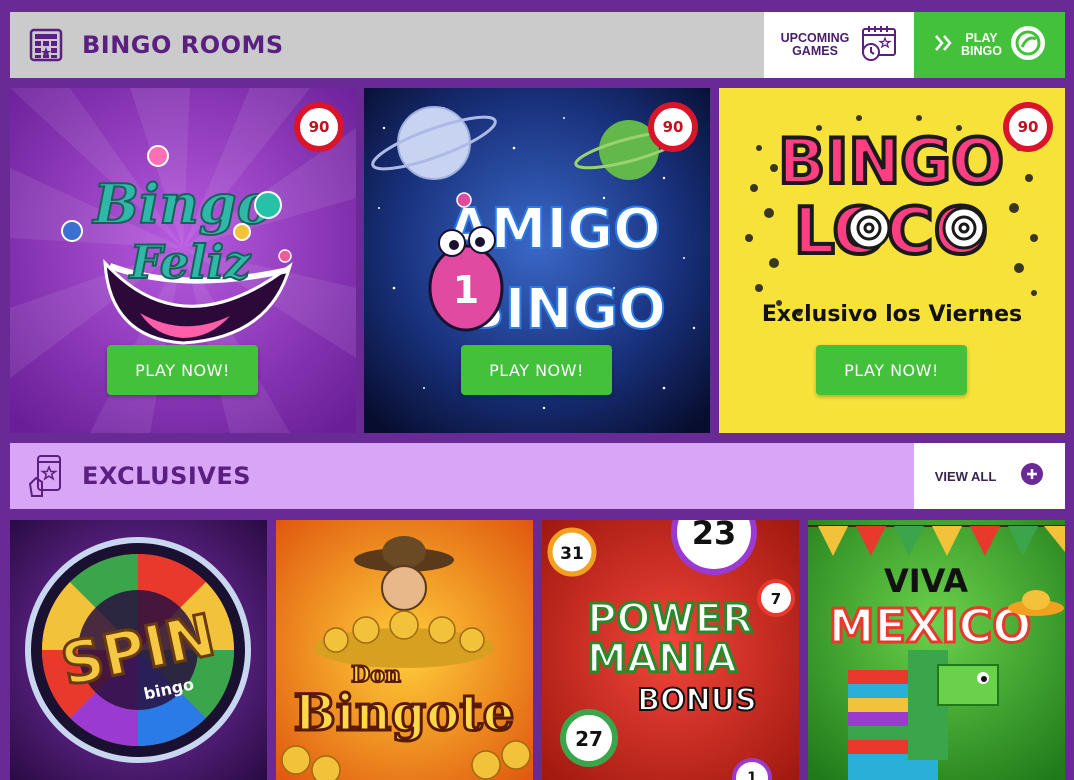 Image resolution: width=1074 pixels, height=780 pixels. I want to click on double-chevron-icon, so click(944, 45).